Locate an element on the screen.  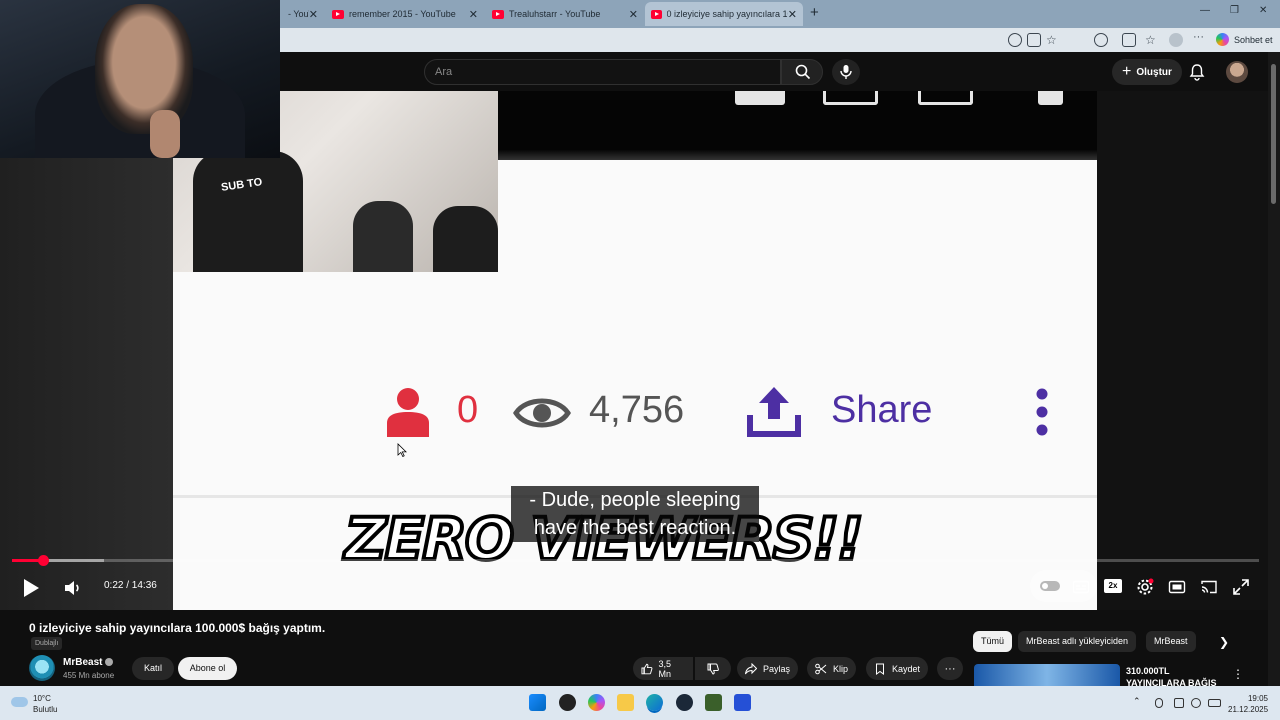
copilot-taskbar-icon is located at coordinates (596, 702).